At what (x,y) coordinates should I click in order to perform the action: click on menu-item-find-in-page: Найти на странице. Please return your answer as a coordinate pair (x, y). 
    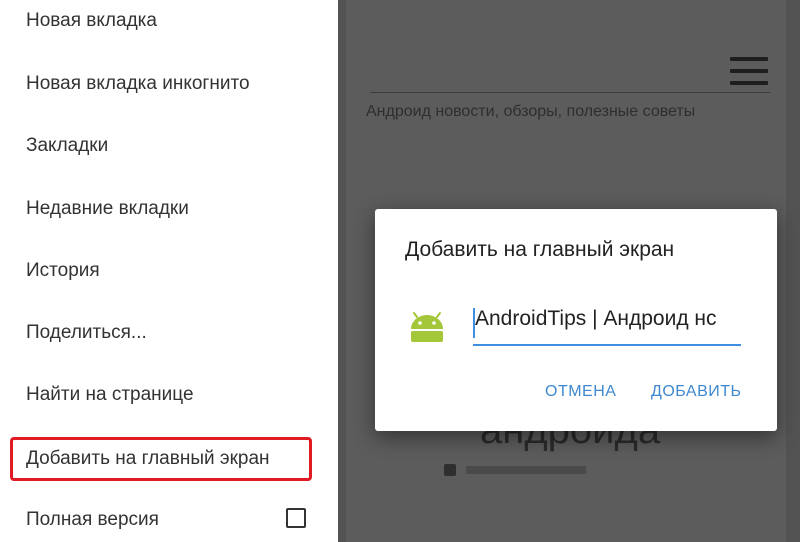
    Looking at the image, I should click on (110, 395).